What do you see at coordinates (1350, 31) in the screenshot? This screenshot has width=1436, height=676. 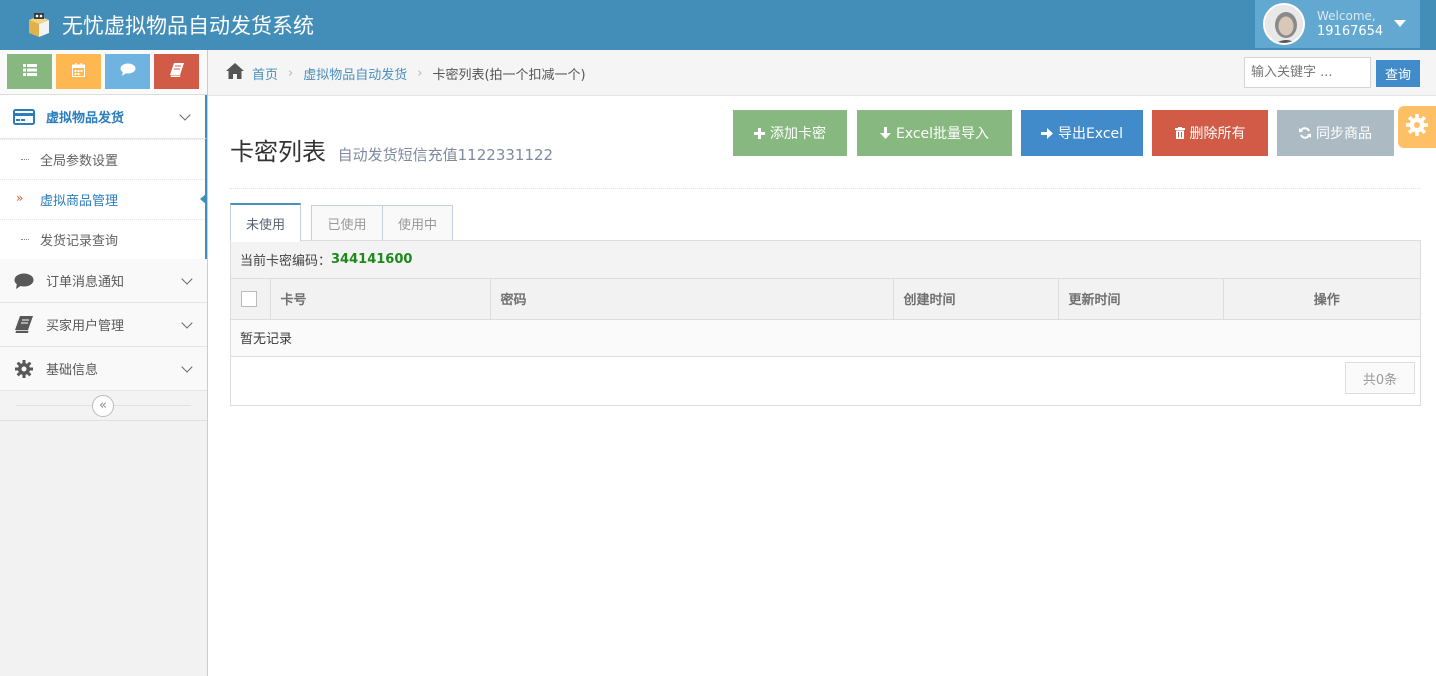 I see `user-name: 19167654` at bounding box center [1350, 31].